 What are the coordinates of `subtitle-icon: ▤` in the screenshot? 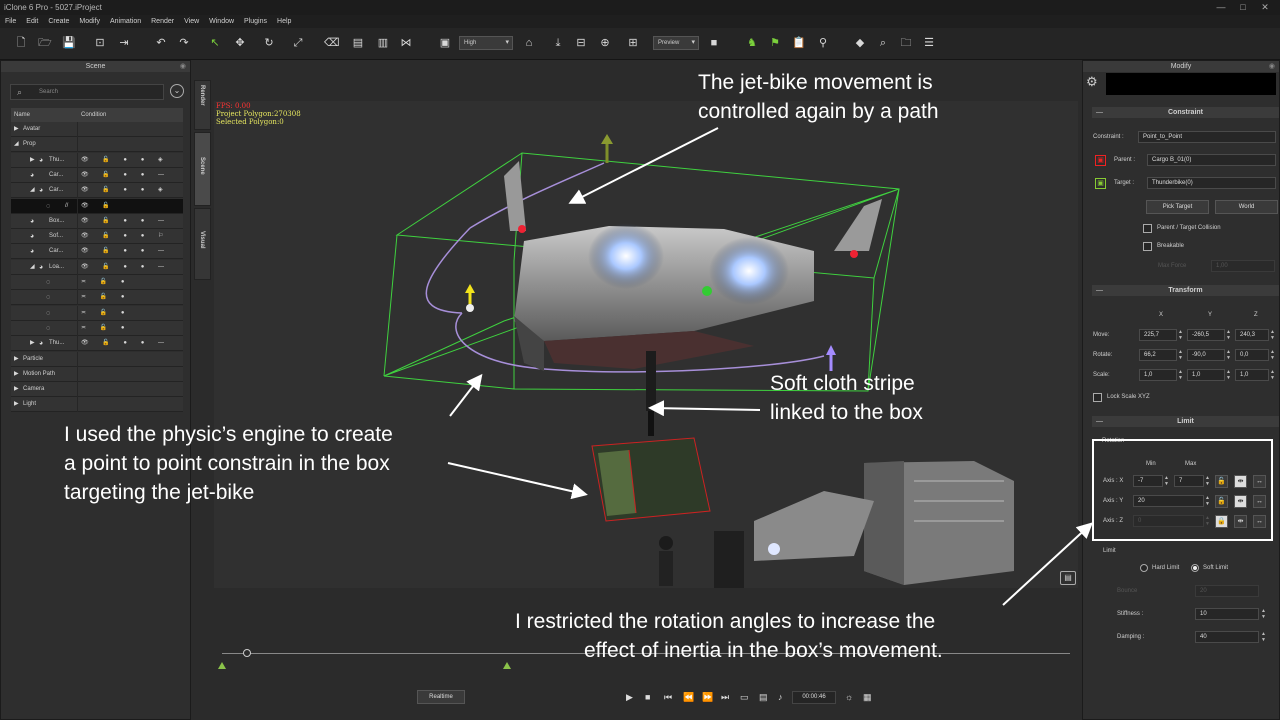 It's located at (763, 697).